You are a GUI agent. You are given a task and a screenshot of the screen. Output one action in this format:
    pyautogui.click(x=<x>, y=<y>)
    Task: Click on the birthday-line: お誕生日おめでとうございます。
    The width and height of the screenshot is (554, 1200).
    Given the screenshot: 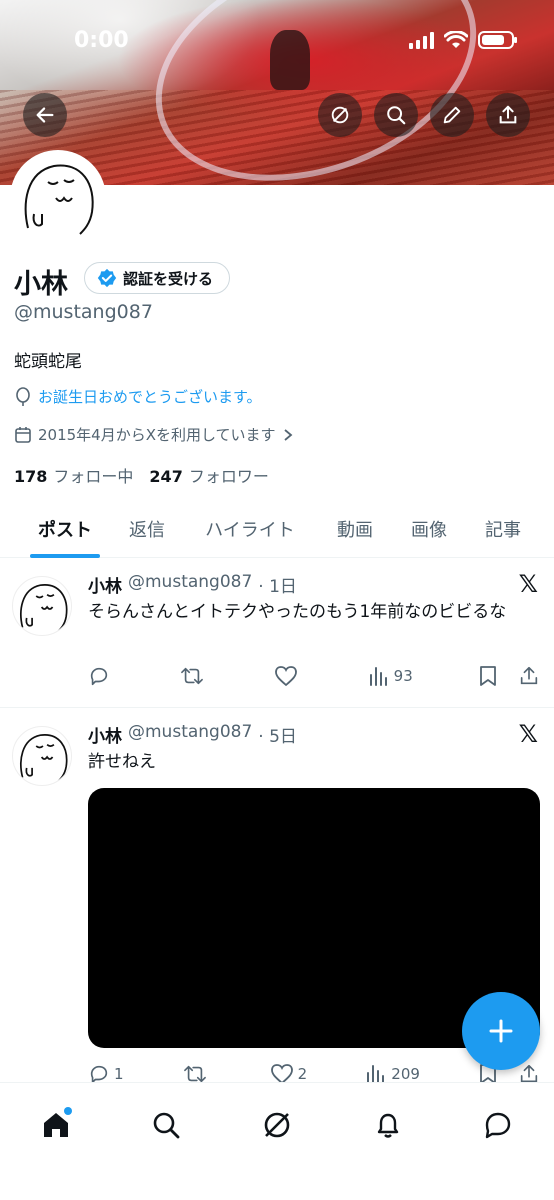 What is the action you would take?
    pyautogui.click(x=138, y=396)
    